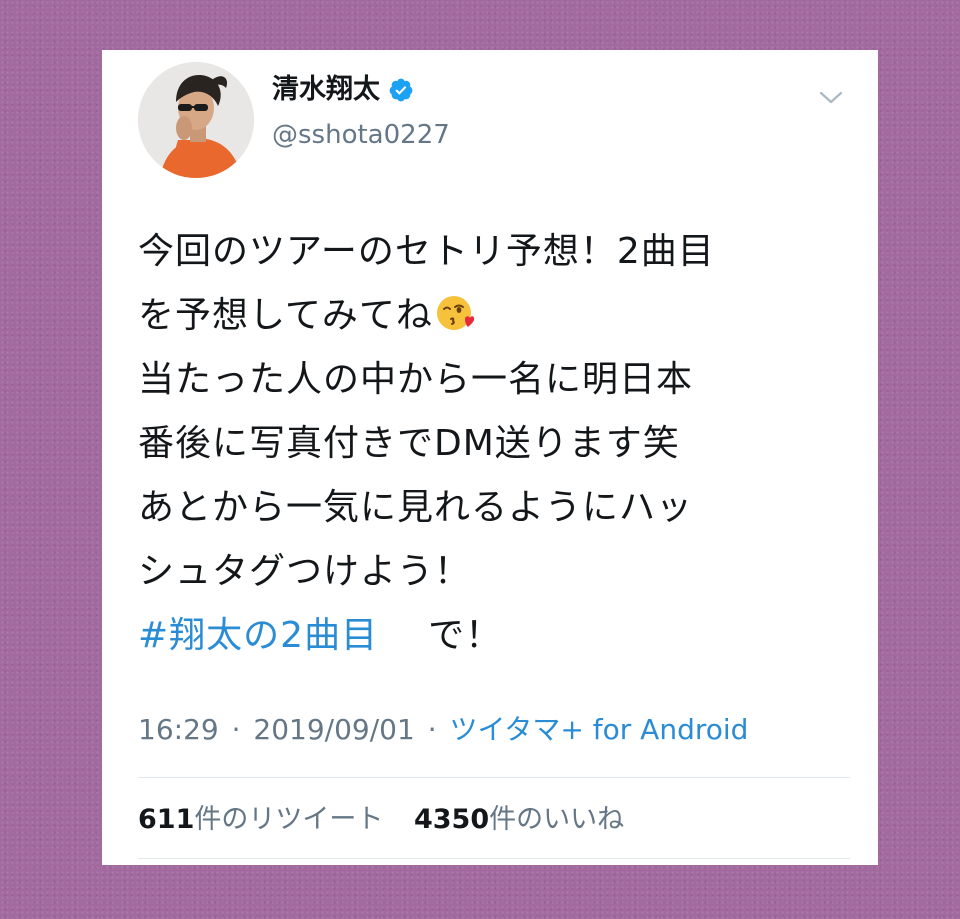 This screenshot has height=919, width=960. I want to click on likes-count: 4350, so click(451, 819).